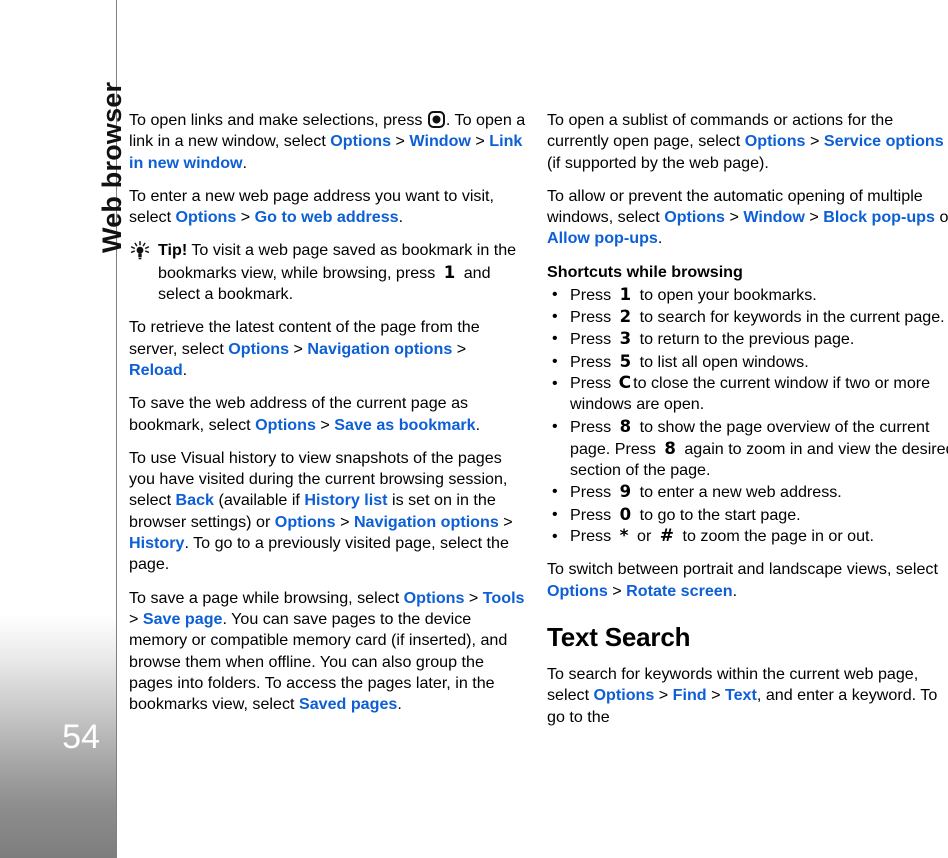 Image resolution: width=948 pixels, height=858 pixels. What do you see at coordinates (778, 536) in the screenshot?
I see `shortcut-text: to zoom the page in or out.` at bounding box center [778, 536].